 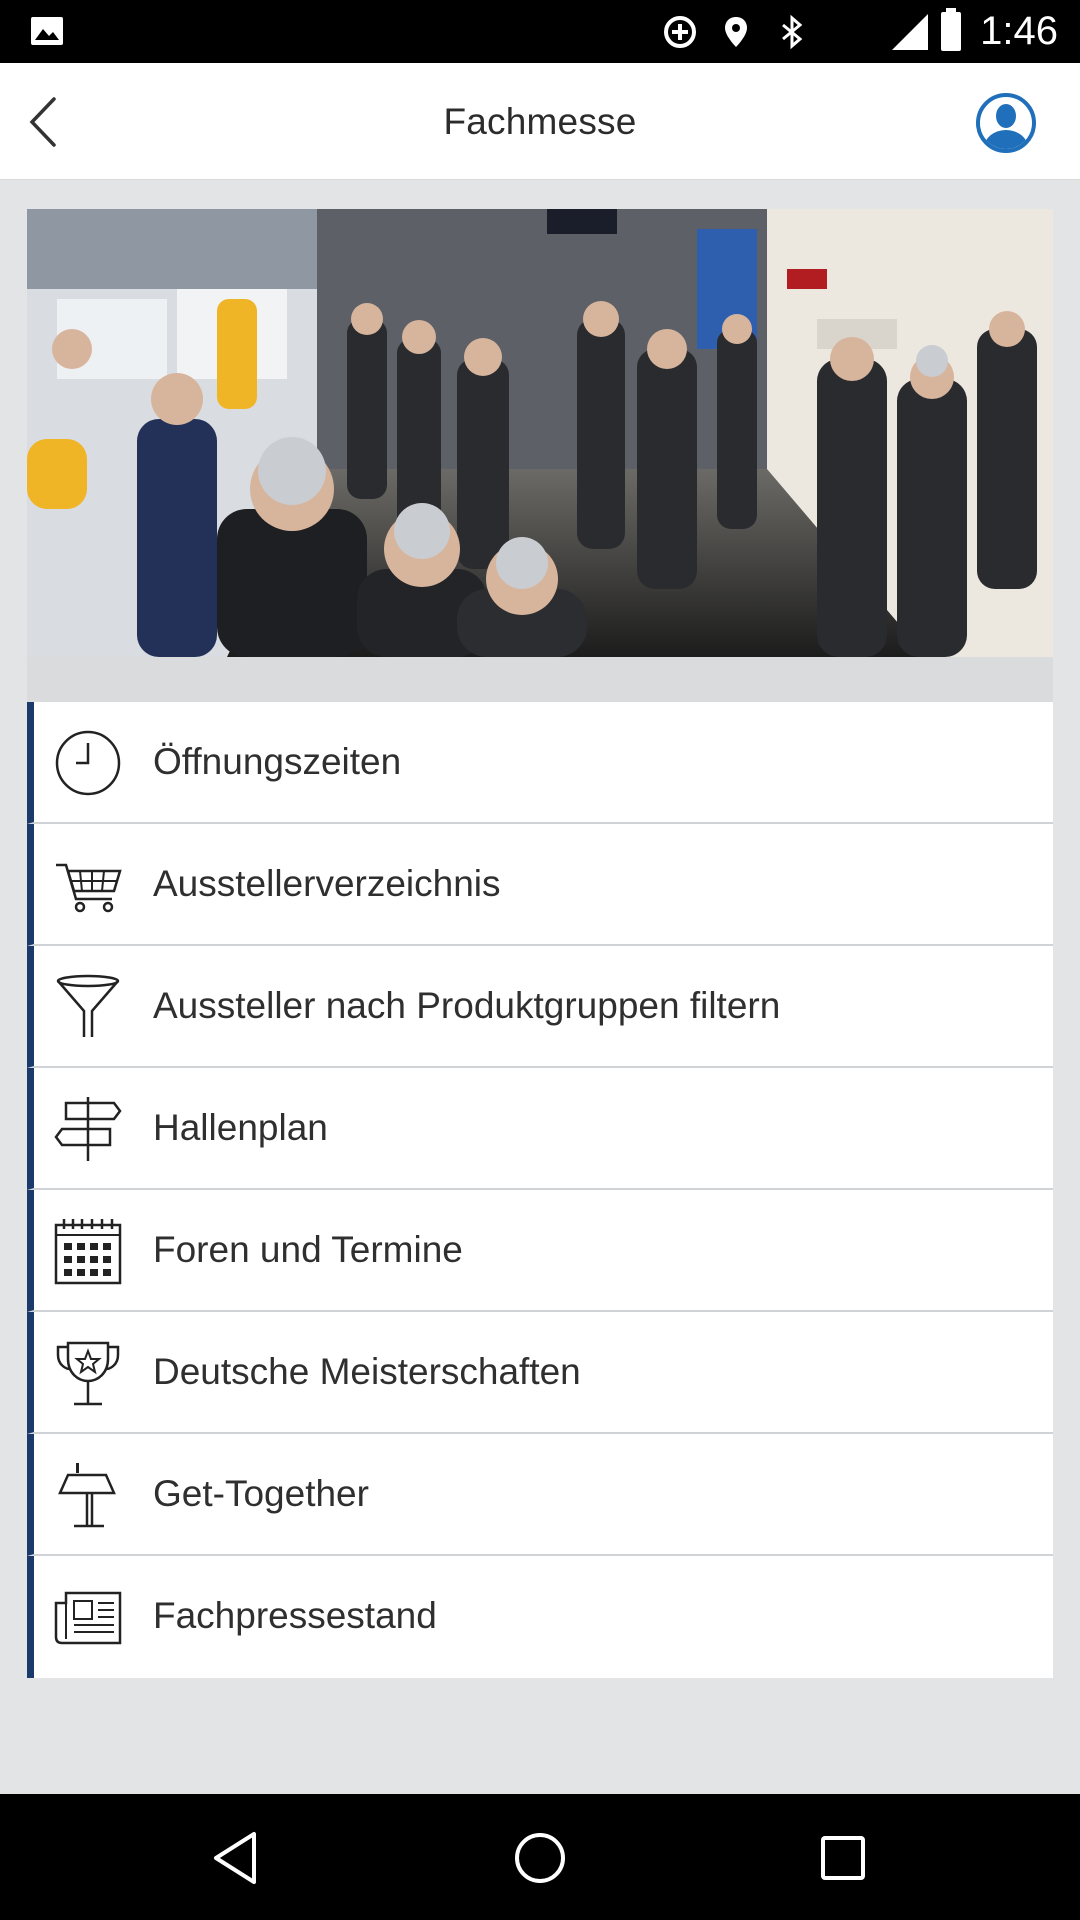 I want to click on status-bar: 1:46, so click(x=540, y=31).